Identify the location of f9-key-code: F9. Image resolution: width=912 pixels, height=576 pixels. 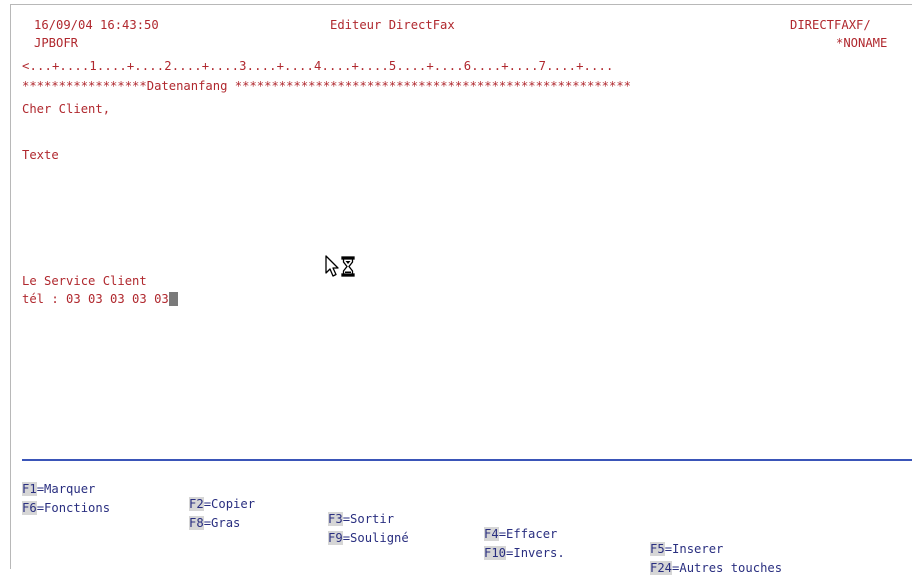
(335, 538).